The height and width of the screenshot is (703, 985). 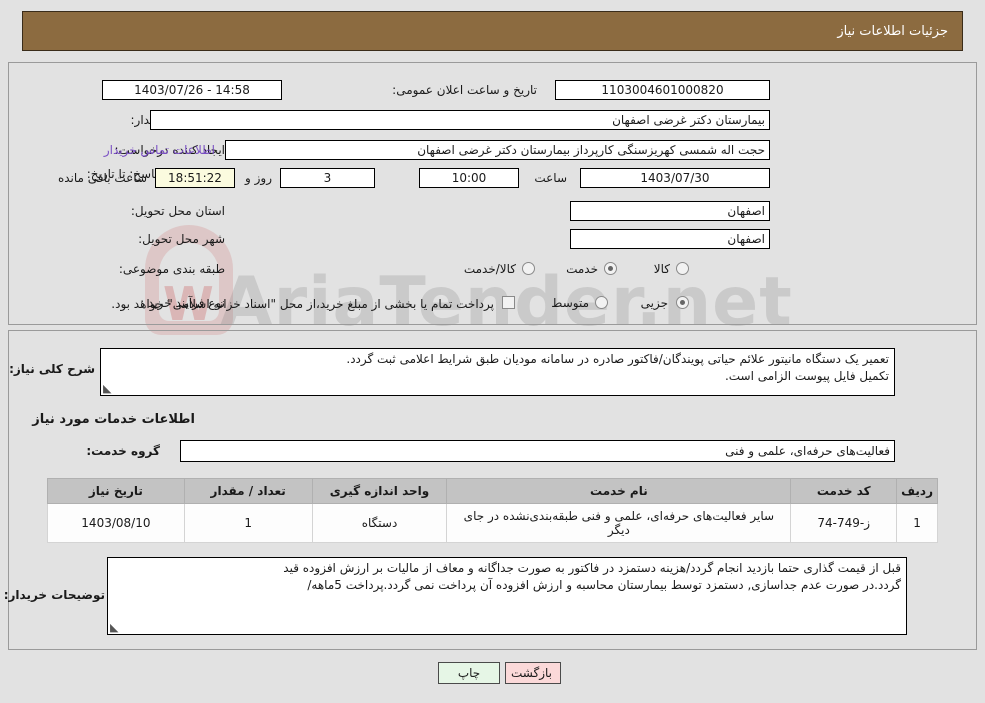 What do you see at coordinates (533, 673) in the screenshot?
I see `back-button: بازگشت` at bounding box center [533, 673].